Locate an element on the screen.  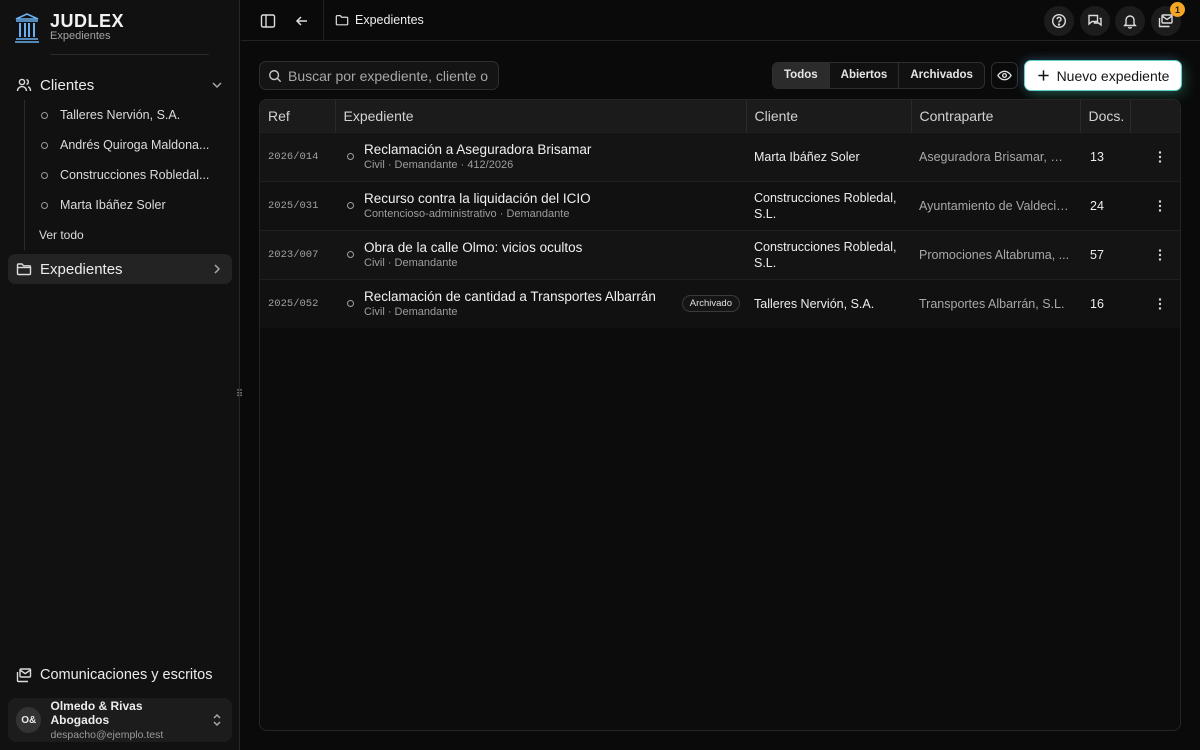
arrow-left-icon is located at coordinates (301, 21).